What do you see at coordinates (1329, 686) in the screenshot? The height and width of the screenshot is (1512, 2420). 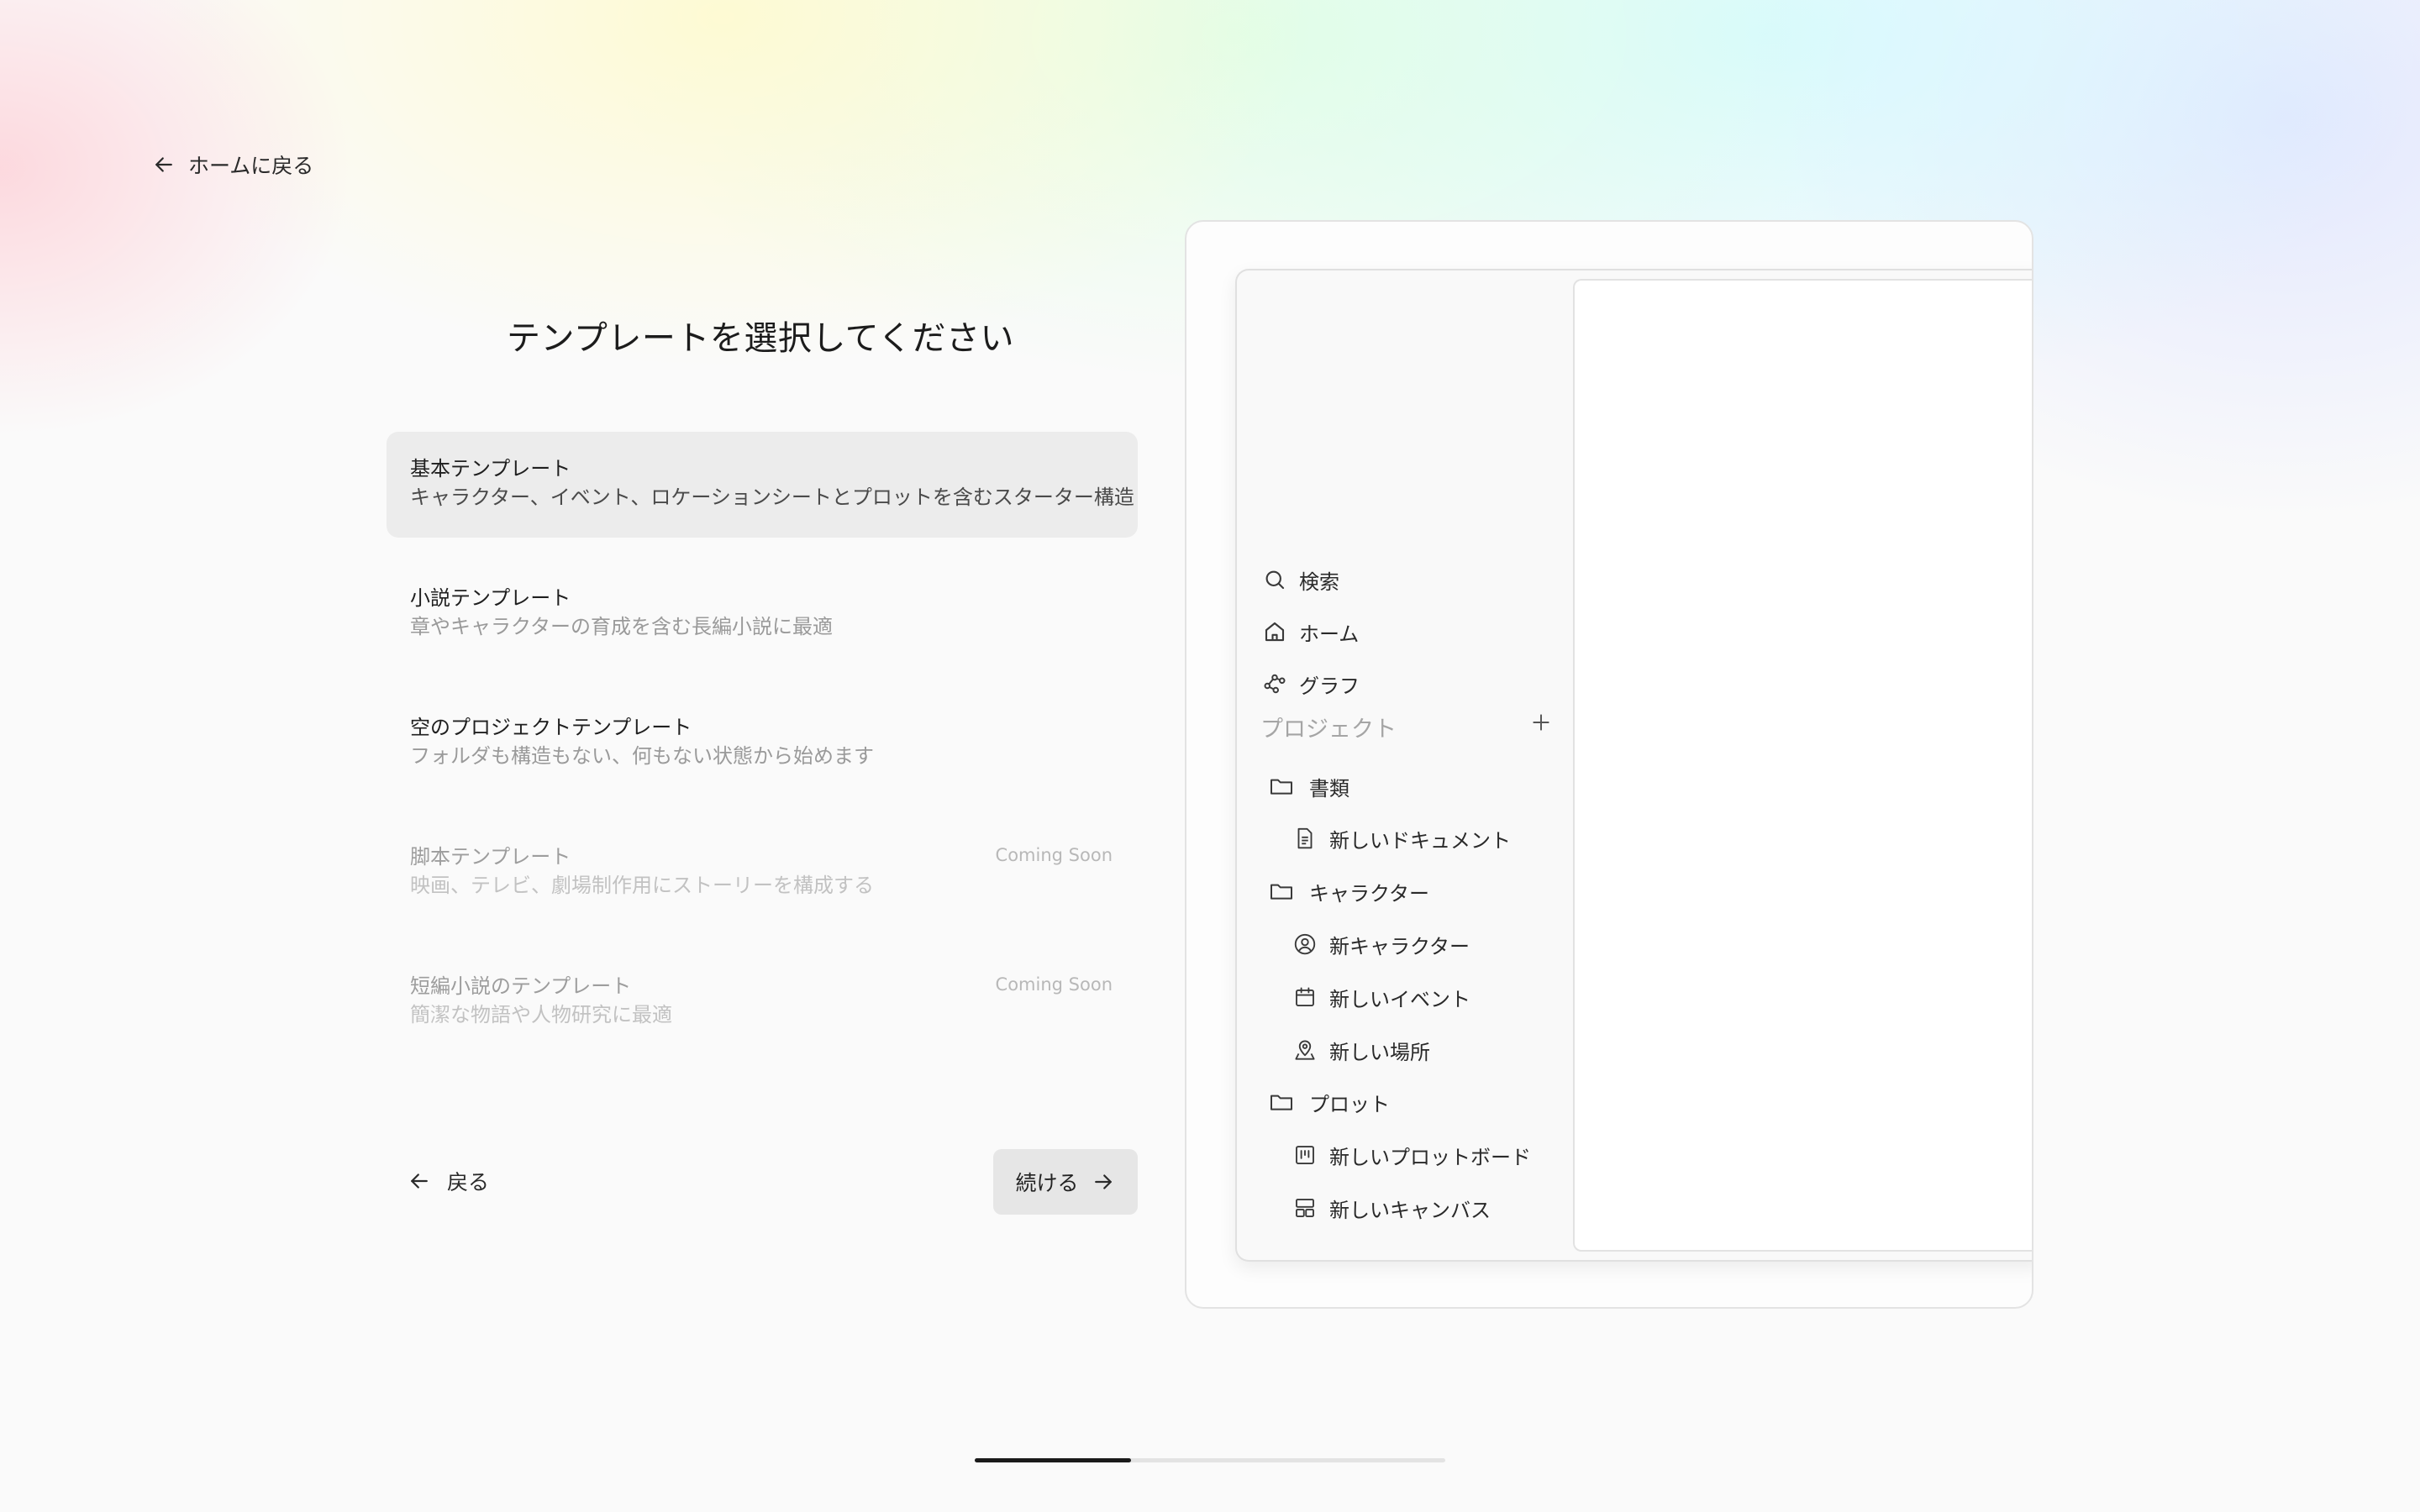 I see `preview-nav-label: グラフ` at bounding box center [1329, 686].